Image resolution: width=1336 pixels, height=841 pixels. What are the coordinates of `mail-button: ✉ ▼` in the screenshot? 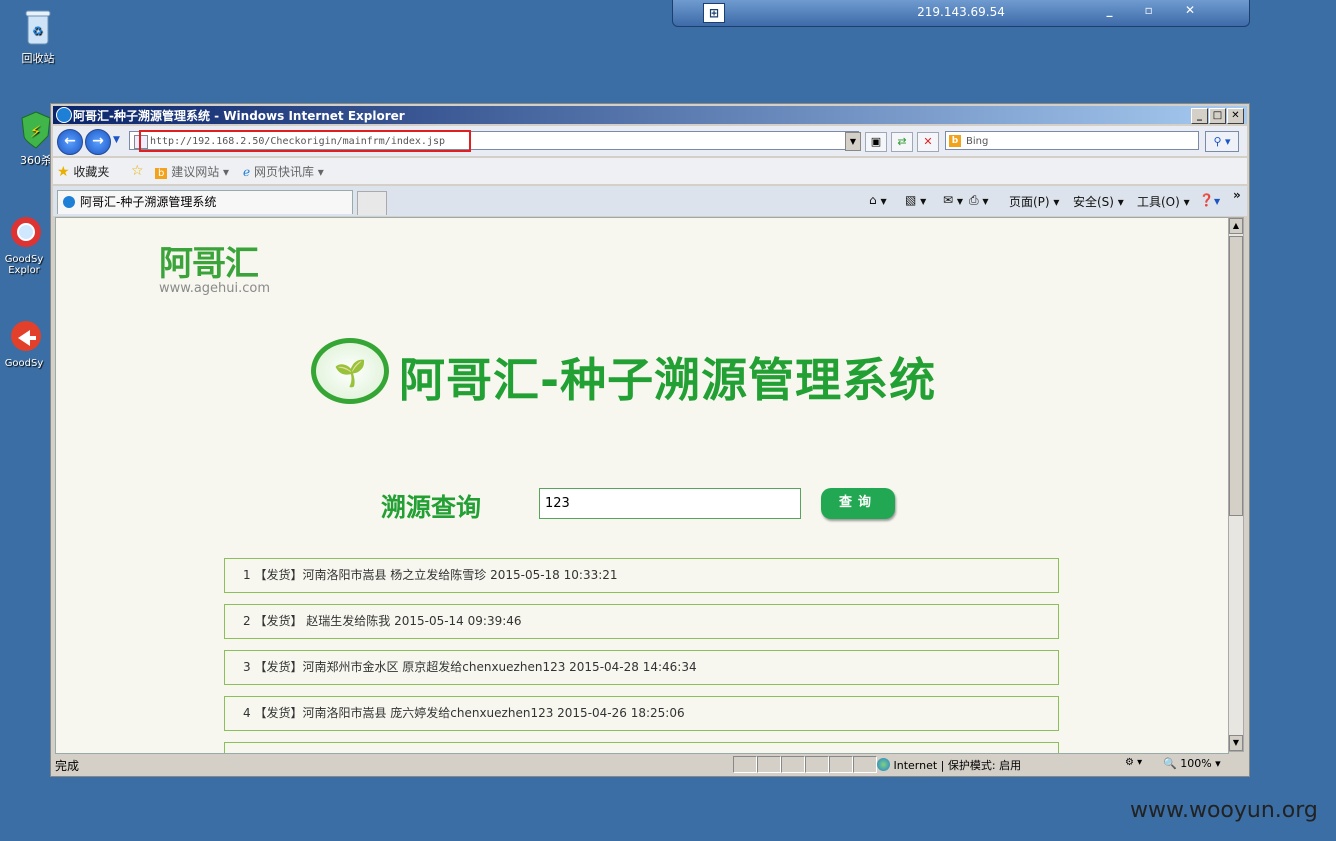 It's located at (953, 200).